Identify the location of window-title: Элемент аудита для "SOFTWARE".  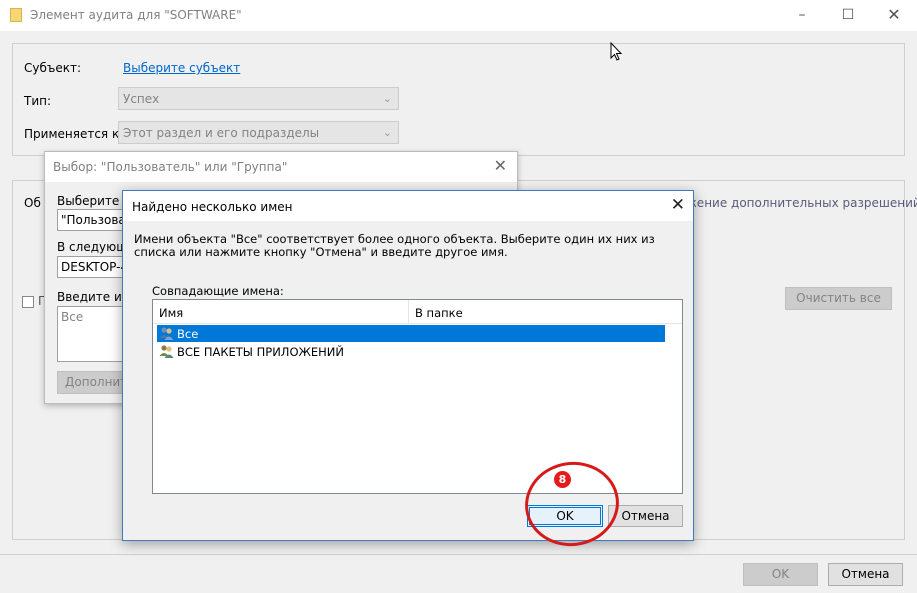
(136, 15).